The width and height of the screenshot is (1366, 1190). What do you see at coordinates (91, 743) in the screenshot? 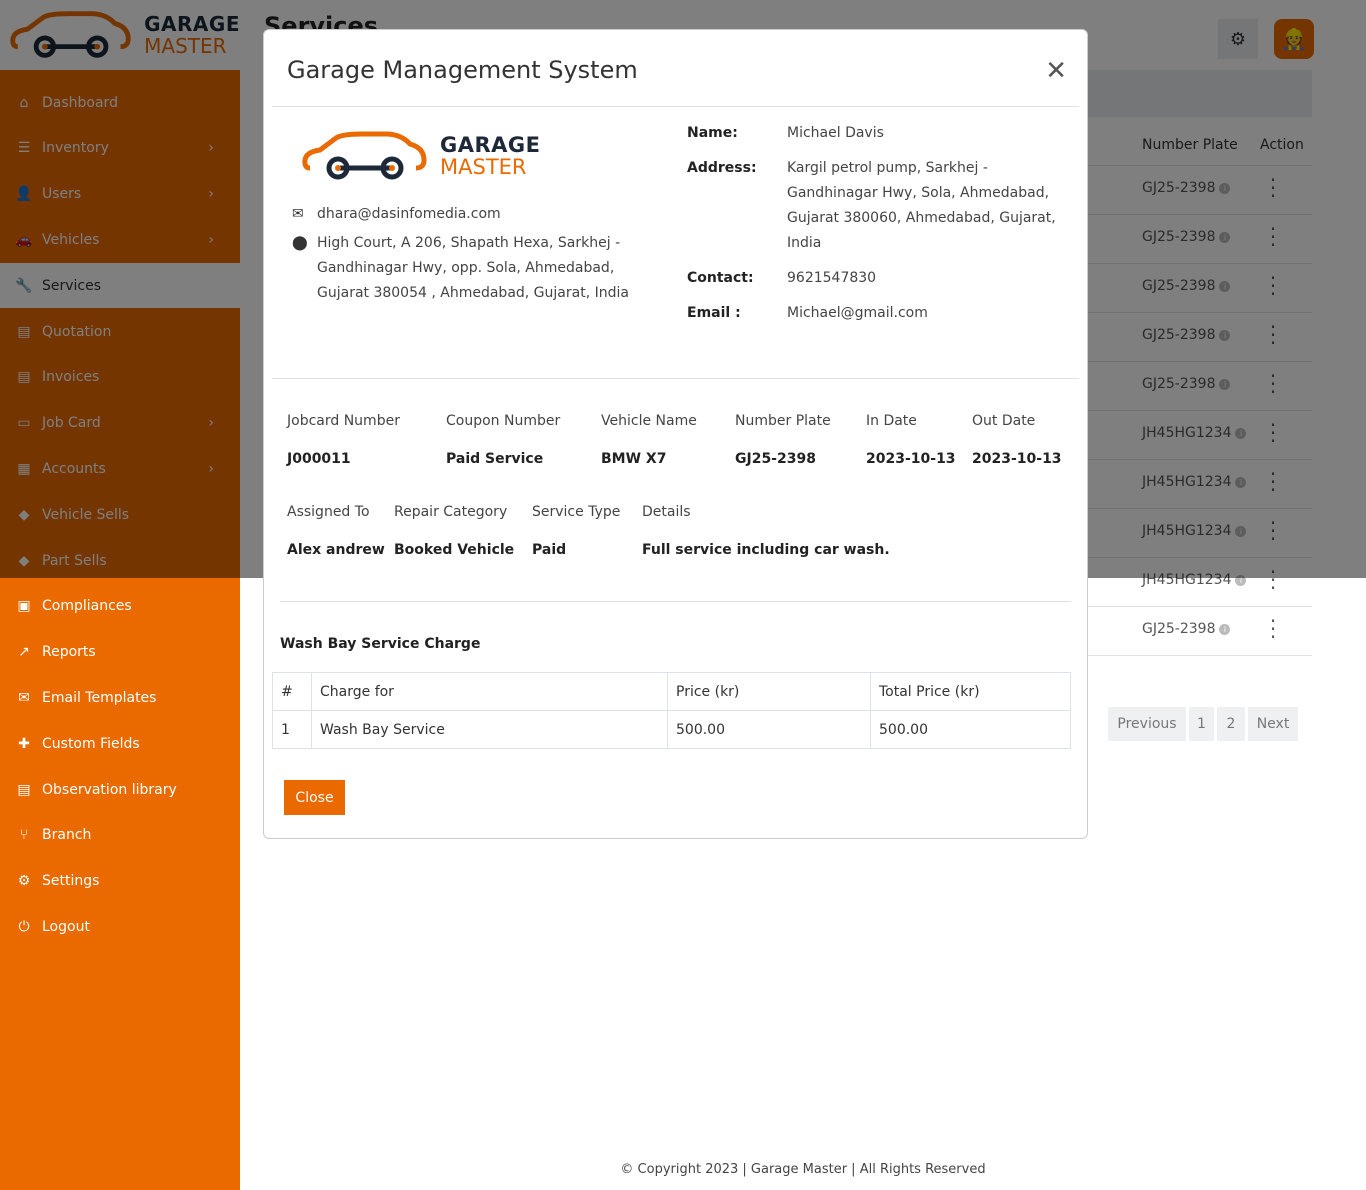
I see `sidebar-item-label: Custom Fields` at bounding box center [91, 743].